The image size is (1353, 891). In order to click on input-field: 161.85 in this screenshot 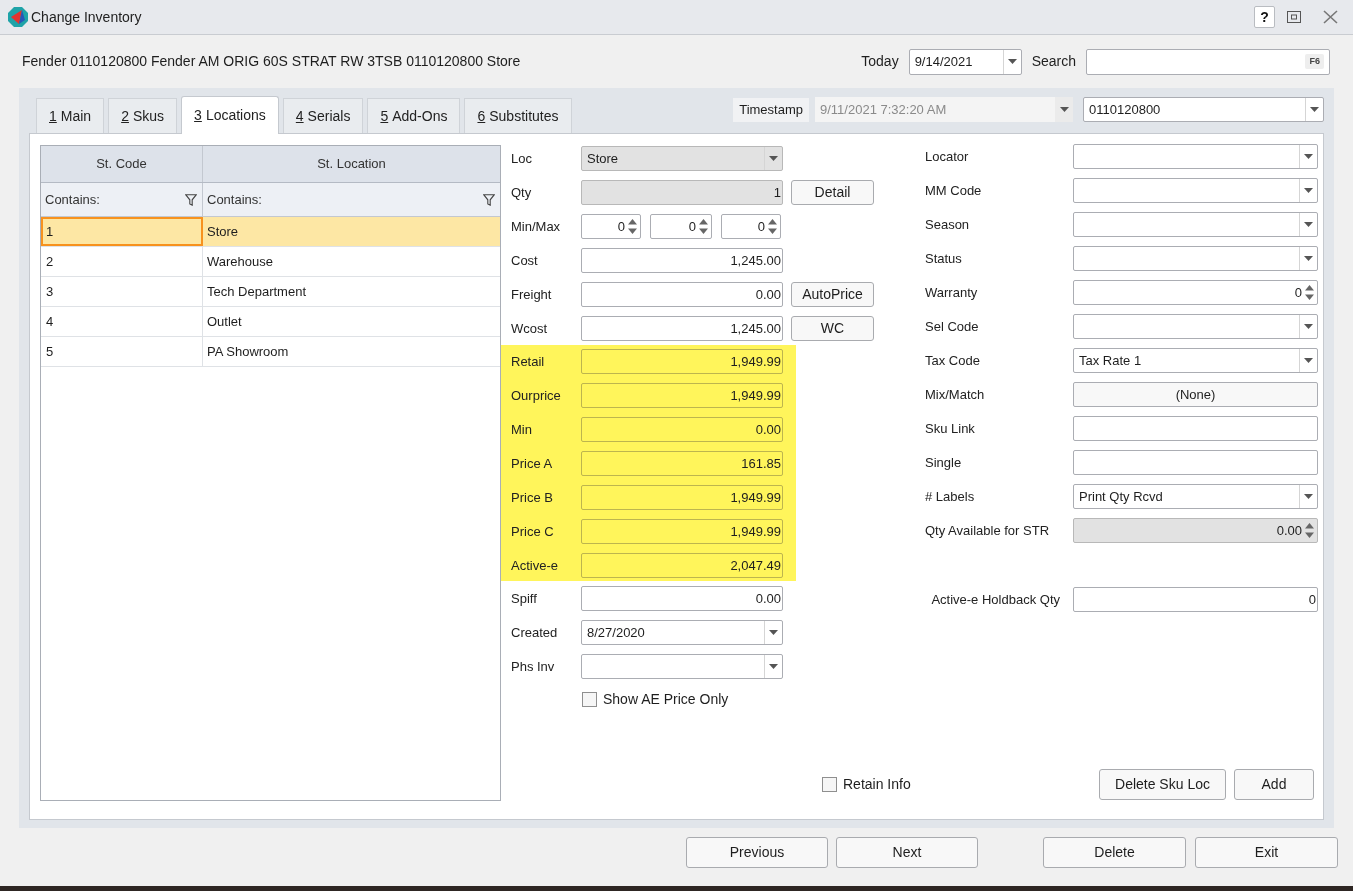, I will do `click(682, 463)`.